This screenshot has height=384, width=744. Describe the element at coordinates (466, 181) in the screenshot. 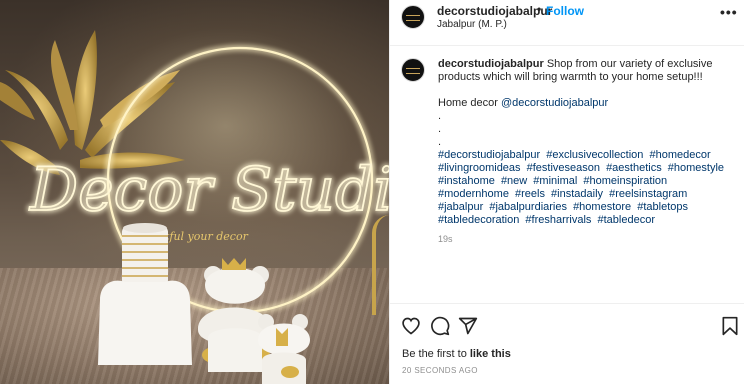

I see `hashtag: #instahome` at that location.